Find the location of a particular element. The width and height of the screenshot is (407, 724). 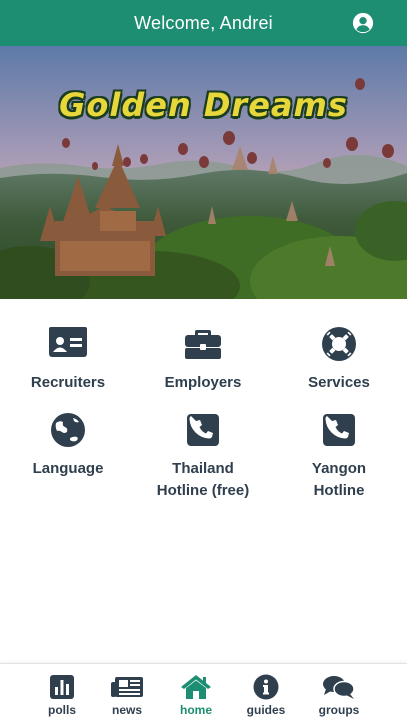

nav-label: guides is located at coordinates (266, 710).